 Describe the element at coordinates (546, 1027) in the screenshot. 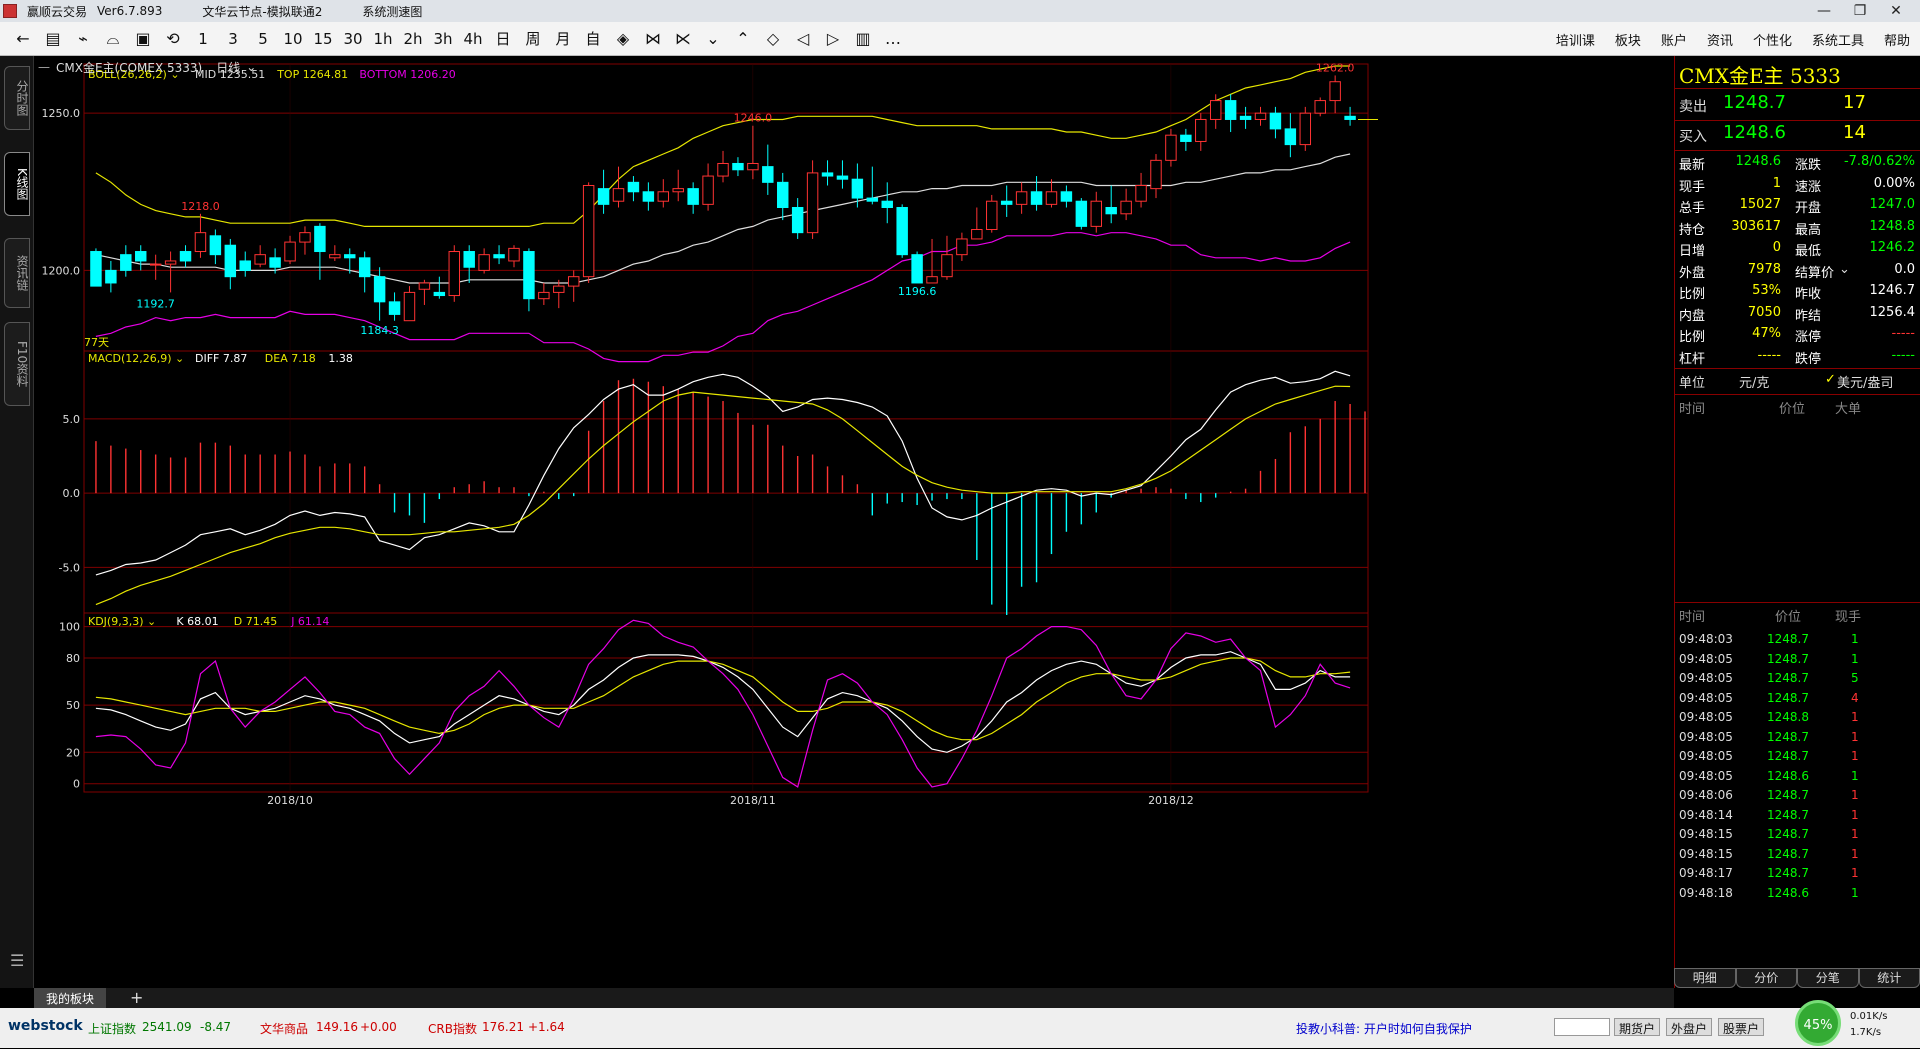

I see `index3-change: +1.64` at that location.